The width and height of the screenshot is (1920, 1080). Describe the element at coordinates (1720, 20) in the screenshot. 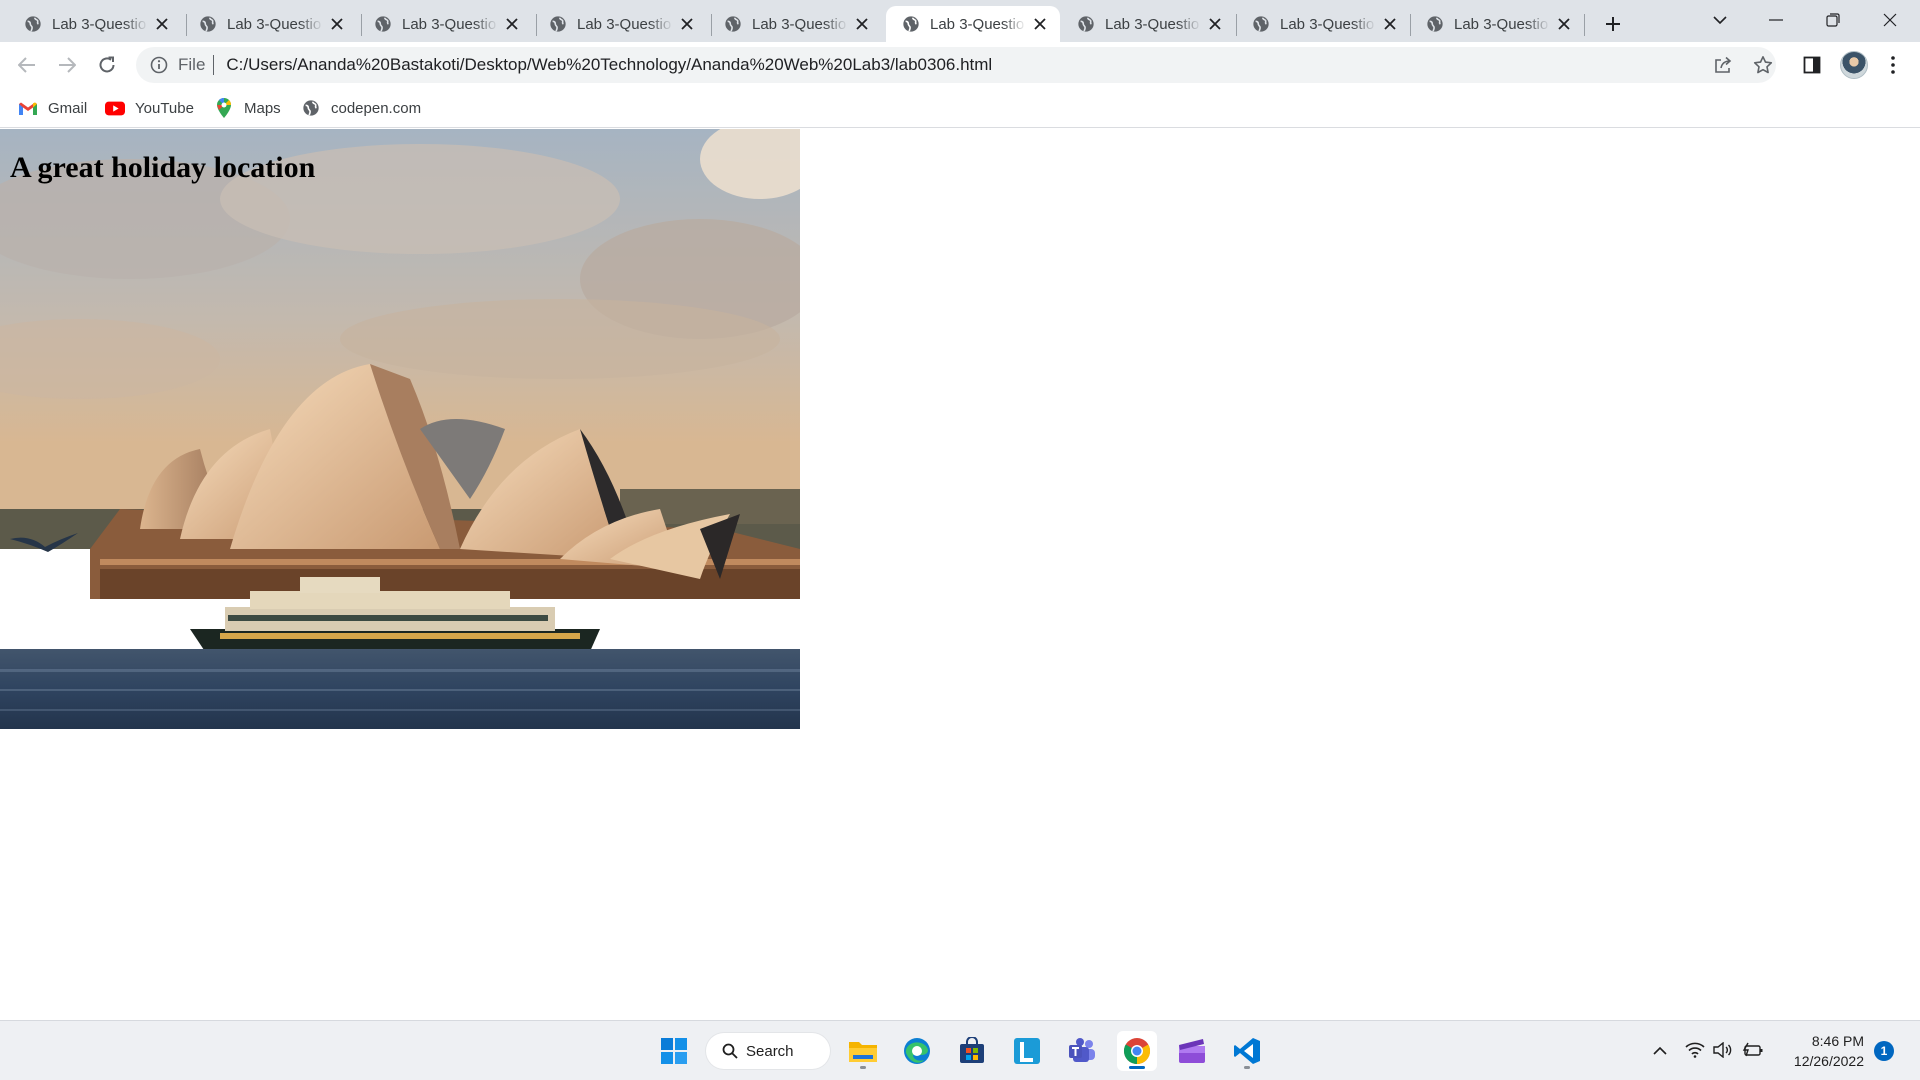

I see `tab-search-button` at that location.